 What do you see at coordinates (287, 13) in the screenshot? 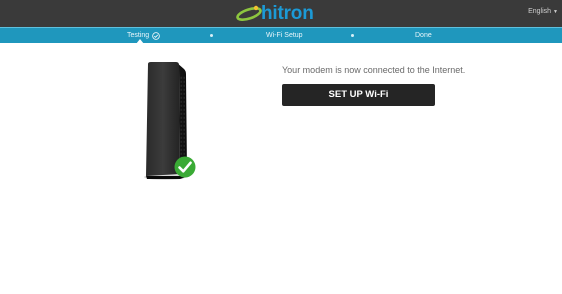
I see `brand-name: hitron` at bounding box center [287, 13].